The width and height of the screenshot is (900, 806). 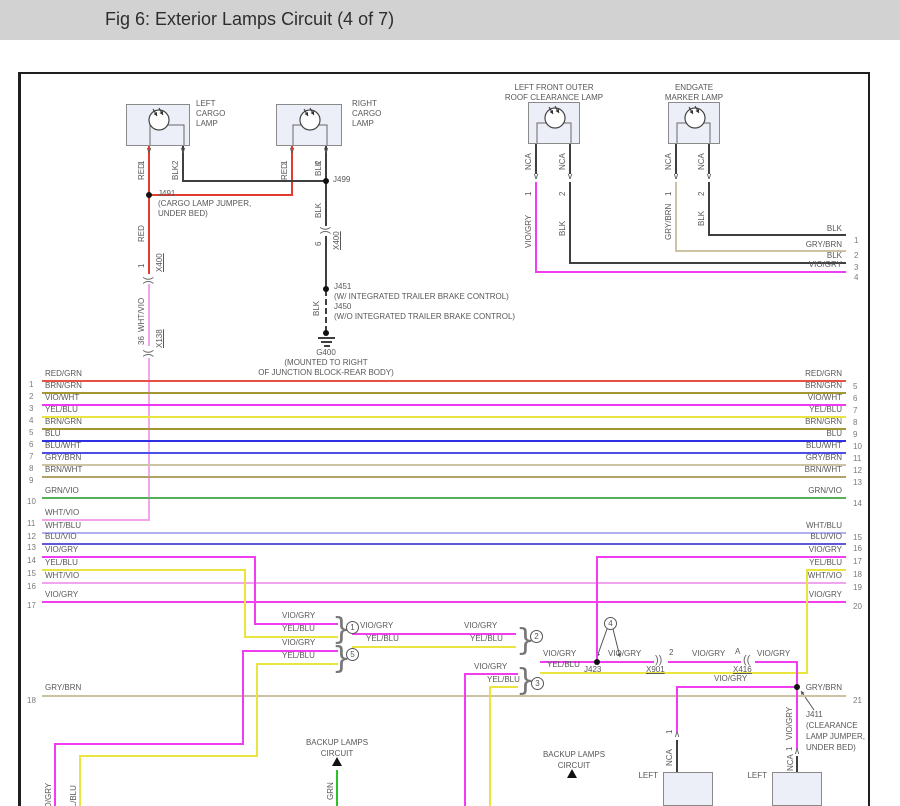 I want to click on diagram-border-right, so click(x=869, y=439).